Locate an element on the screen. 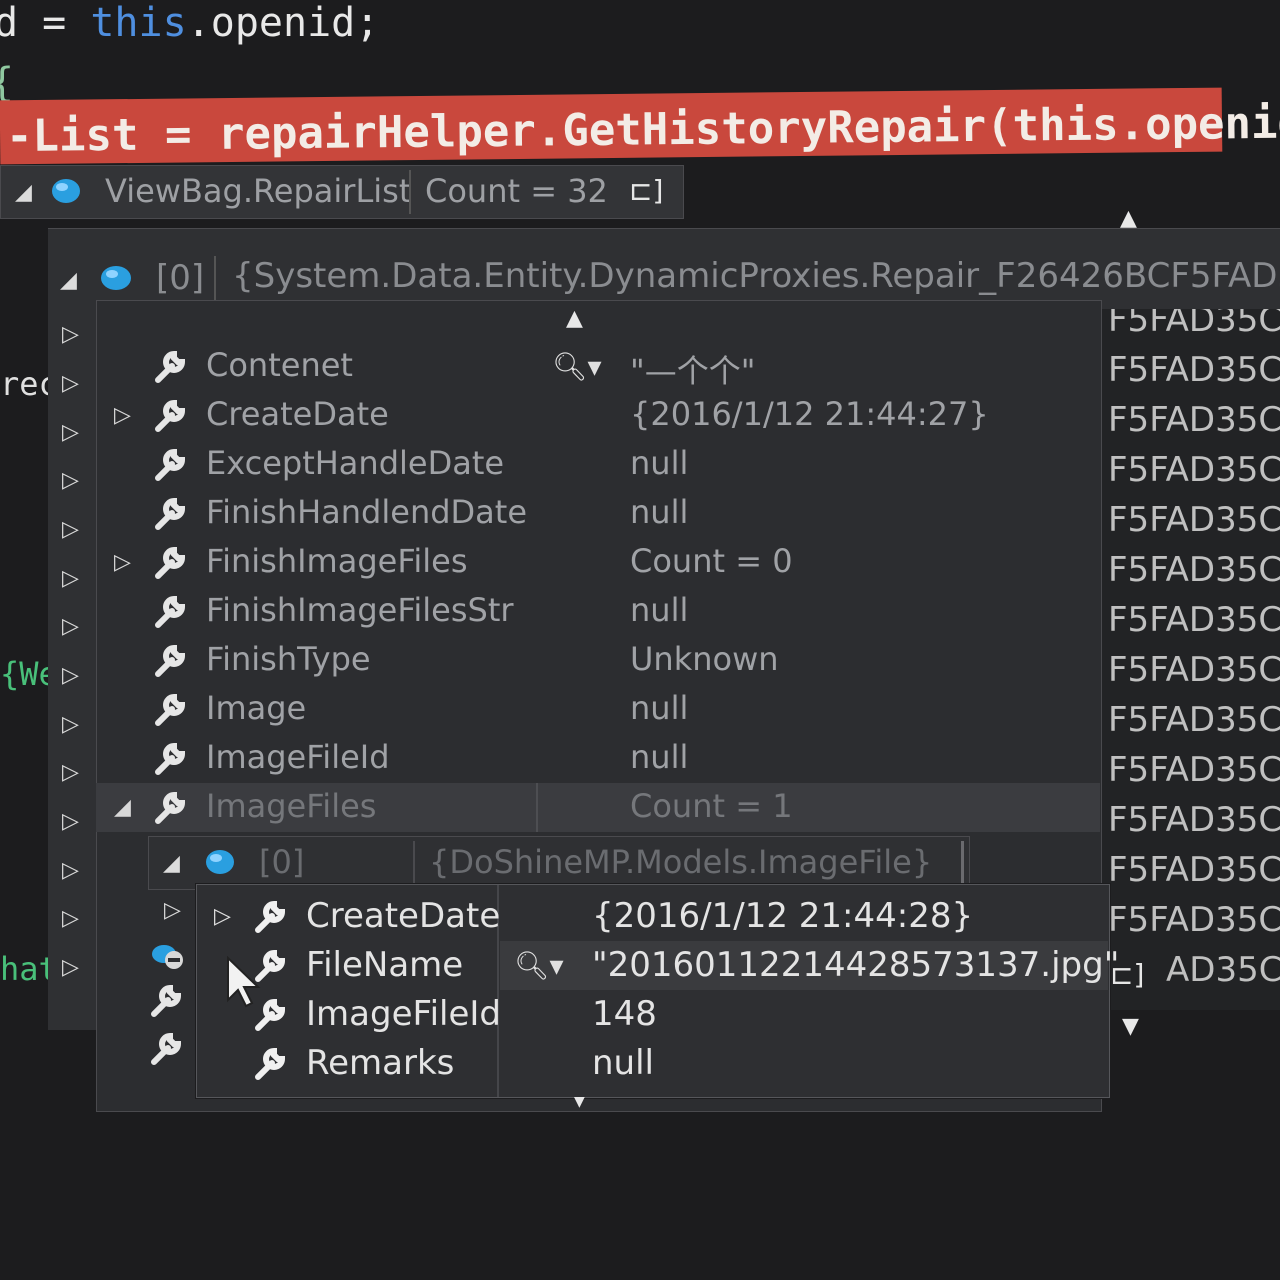  property-row-selected: ◢ ImageFiles Count = 1 is located at coordinates (598, 807).